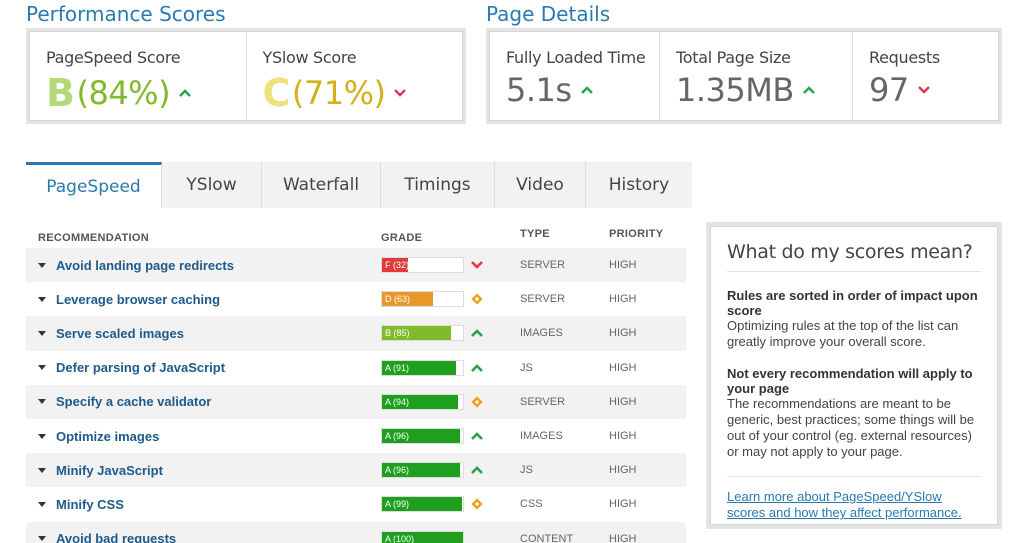 The height and width of the screenshot is (543, 1024). Describe the element at coordinates (203, 504) in the screenshot. I see `recommendation-cell: Minify CSS` at that location.